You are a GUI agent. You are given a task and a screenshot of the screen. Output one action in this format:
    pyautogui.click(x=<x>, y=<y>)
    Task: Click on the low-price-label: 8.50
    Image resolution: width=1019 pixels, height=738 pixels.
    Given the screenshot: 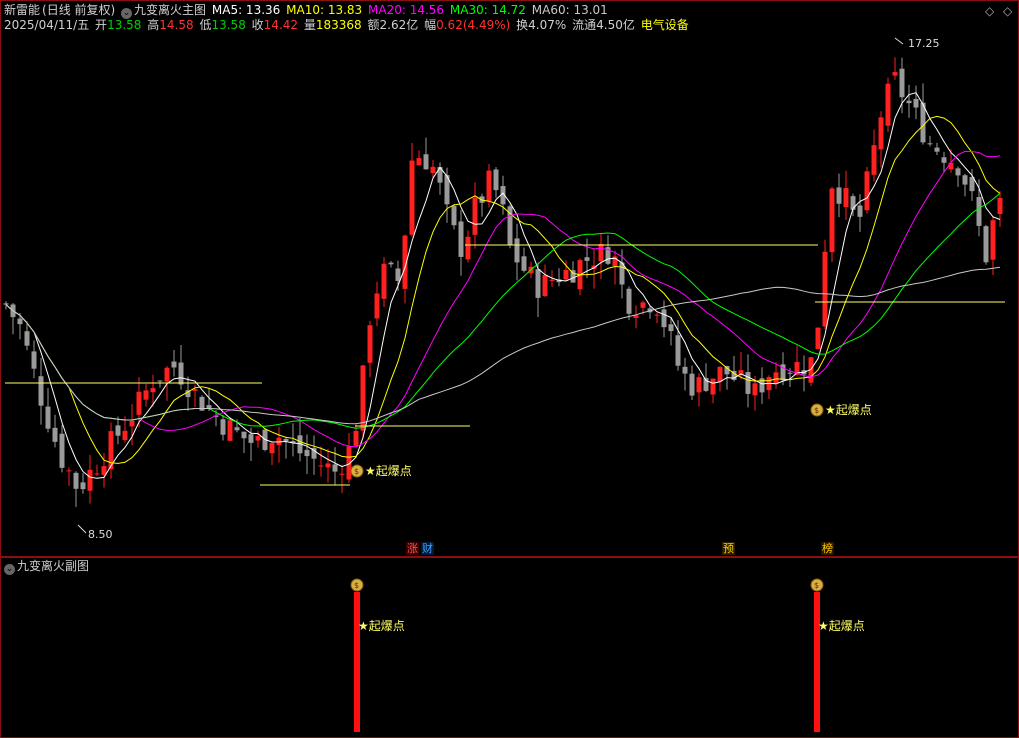 What is the action you would take?
    pyautogui.click(x=100, y=534)
    